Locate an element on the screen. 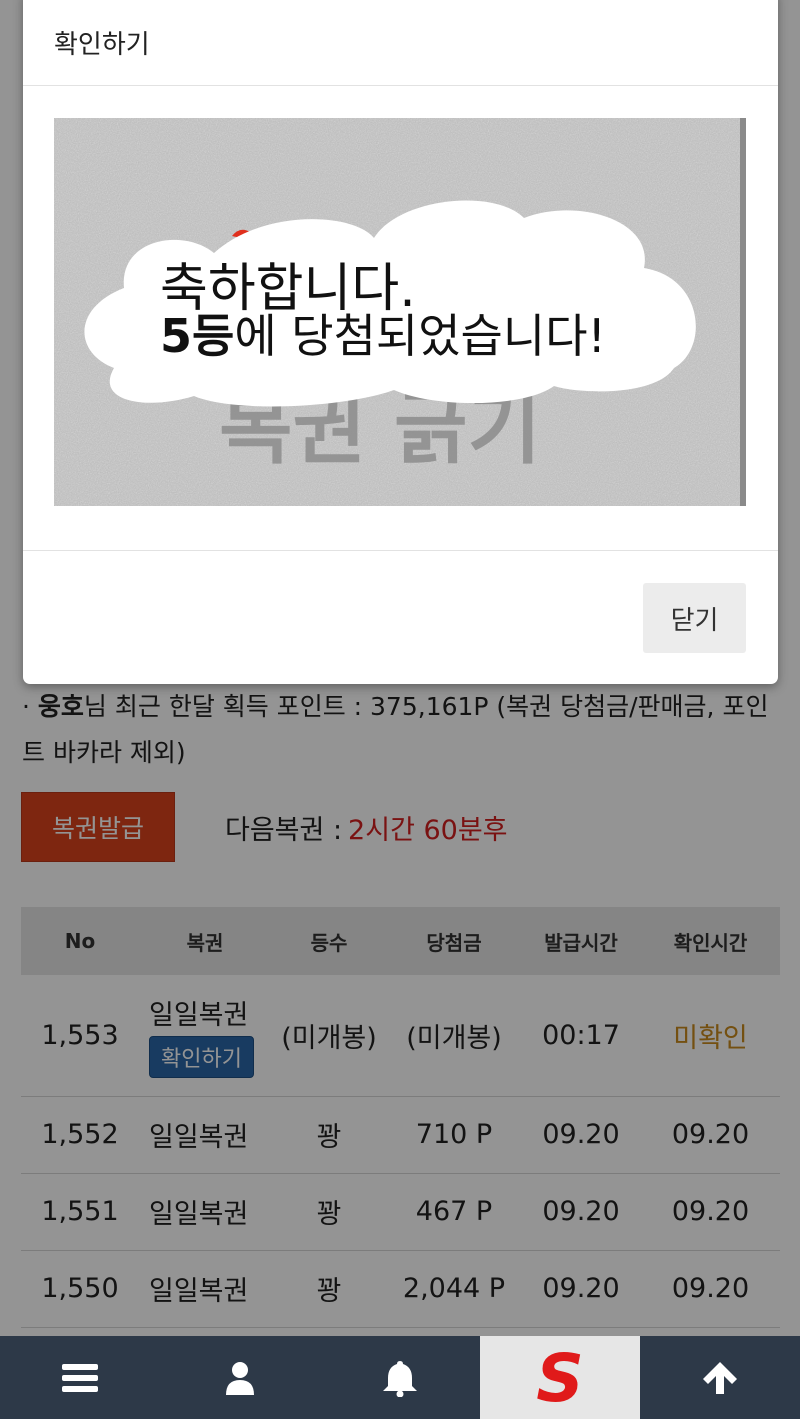 The width and height of the screenshot is (800, 1419). nav-scroll-top is located at coordinates (720, 1377).